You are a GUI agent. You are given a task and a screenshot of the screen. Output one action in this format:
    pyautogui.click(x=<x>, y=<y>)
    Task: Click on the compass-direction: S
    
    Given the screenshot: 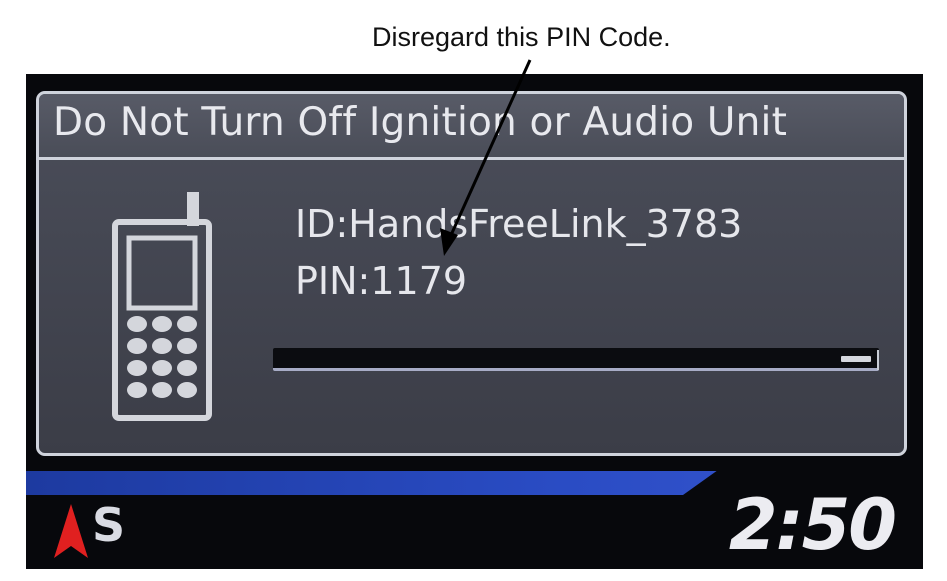 What is the action you would take?
    pyautogui.click(x=109, y=525)
    